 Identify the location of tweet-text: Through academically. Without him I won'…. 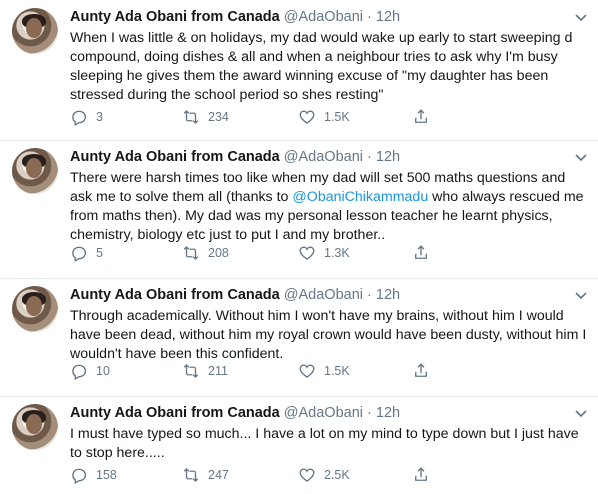
(330, 335).